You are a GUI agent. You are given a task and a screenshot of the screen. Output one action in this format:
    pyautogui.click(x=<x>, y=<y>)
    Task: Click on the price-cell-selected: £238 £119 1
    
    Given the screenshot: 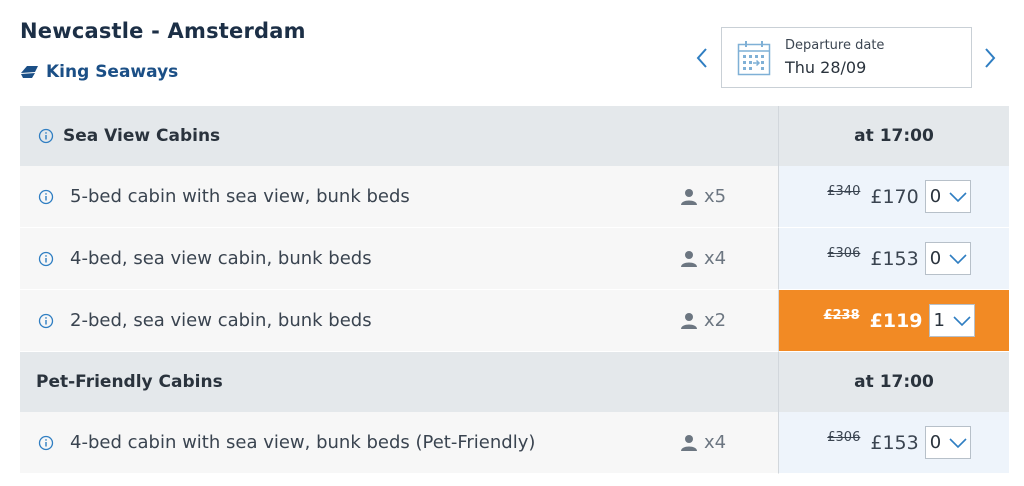 What is the action you would take?
    pyautogui.click(x=894, y=321)
    